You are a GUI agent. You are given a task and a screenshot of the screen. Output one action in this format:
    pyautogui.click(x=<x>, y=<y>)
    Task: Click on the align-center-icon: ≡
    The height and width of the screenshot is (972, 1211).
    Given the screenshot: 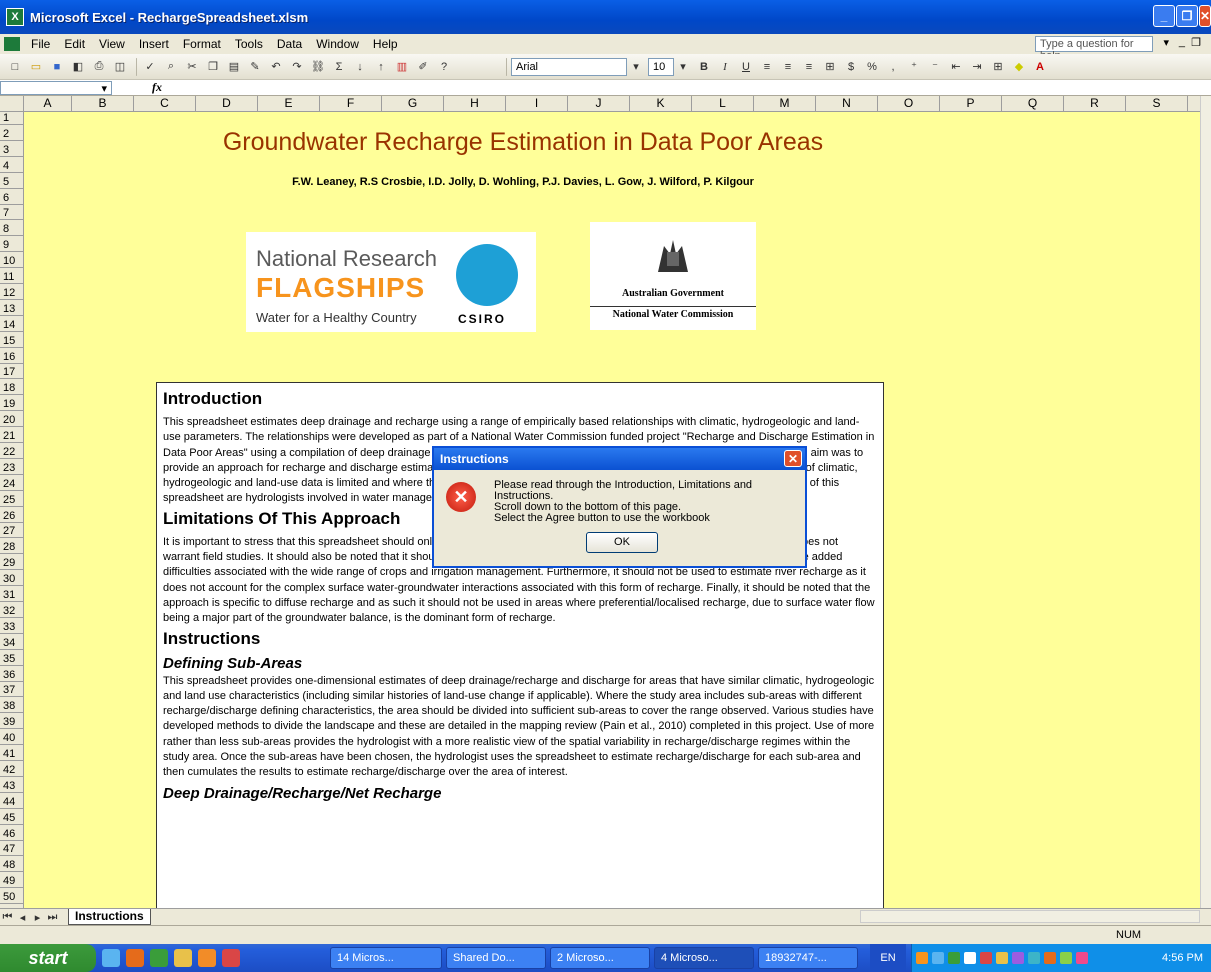 What is the action you would take?
    pyautogui.click(x=788, y=67)
    